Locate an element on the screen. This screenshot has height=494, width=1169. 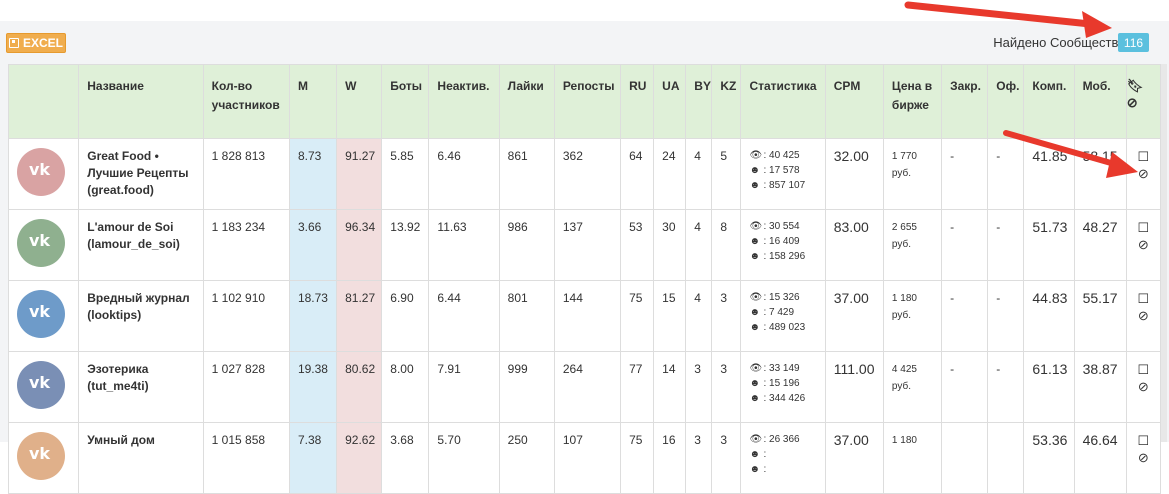
community-name: Умный дом is located at coordinates (121, 440).